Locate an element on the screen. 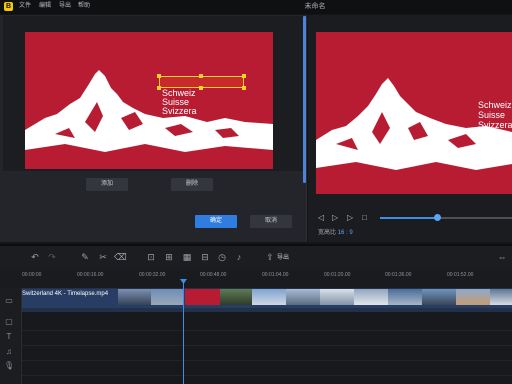 The height and width of the screenshot is (384, 512). edit-toolbar is located at coordinates (256, 257).